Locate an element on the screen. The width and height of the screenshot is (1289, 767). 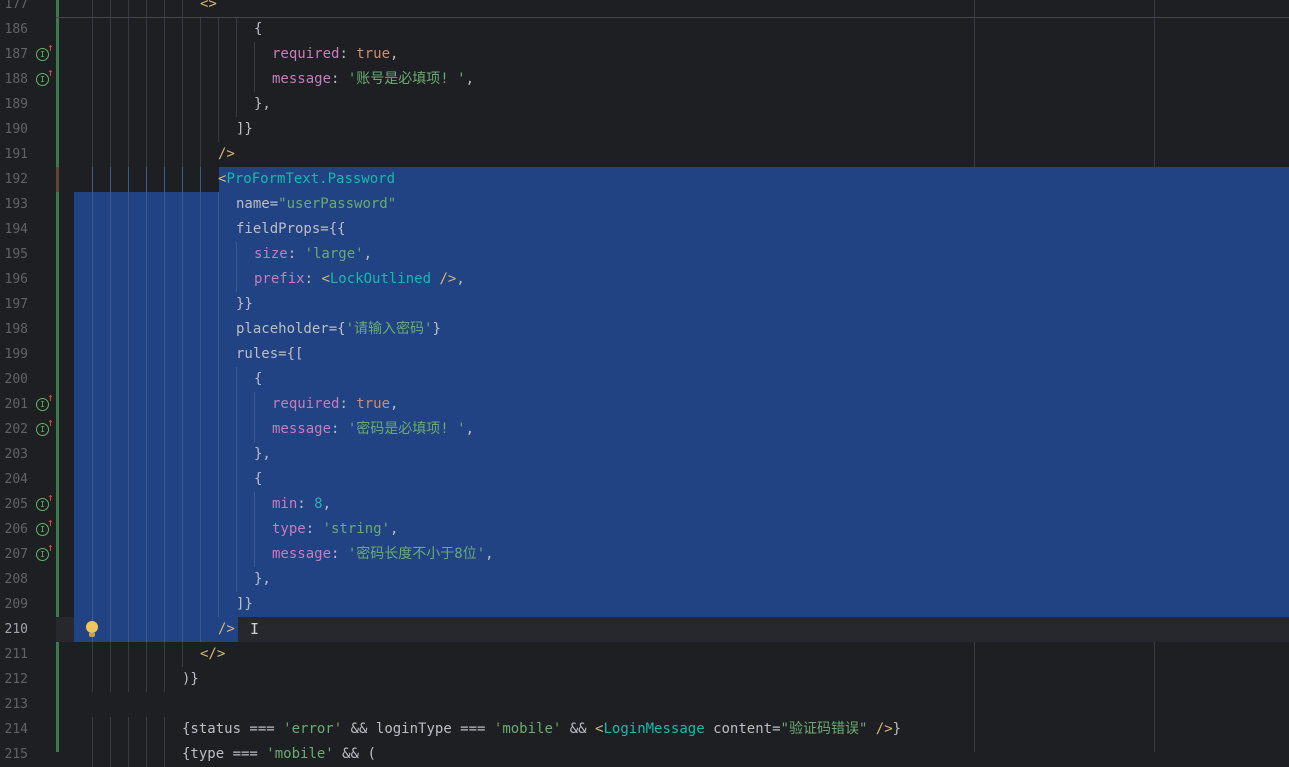
code-line: 188 I ↑ message: '账号是必填项! ', is located at coordinates (644, 79).